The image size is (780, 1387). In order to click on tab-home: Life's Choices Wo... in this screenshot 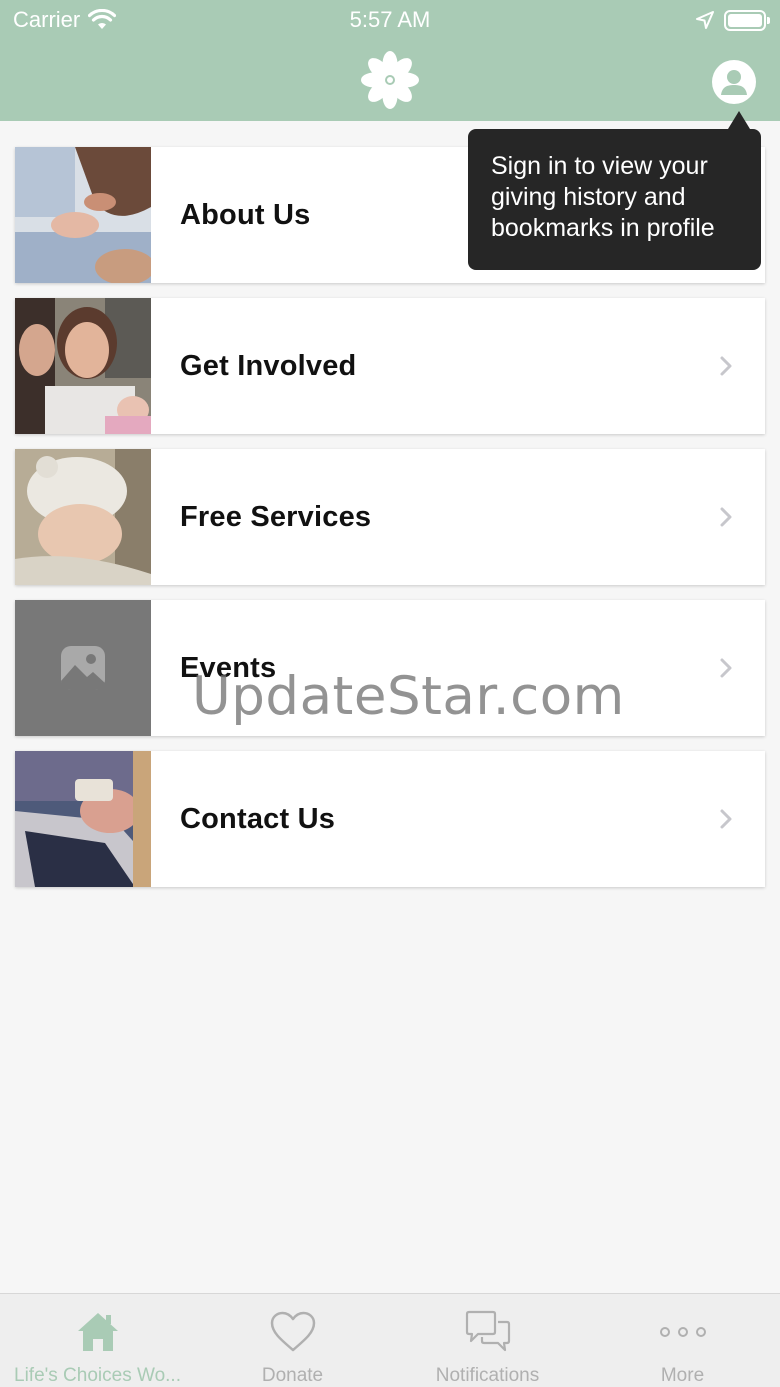, I will do `click(97, 1340)`.